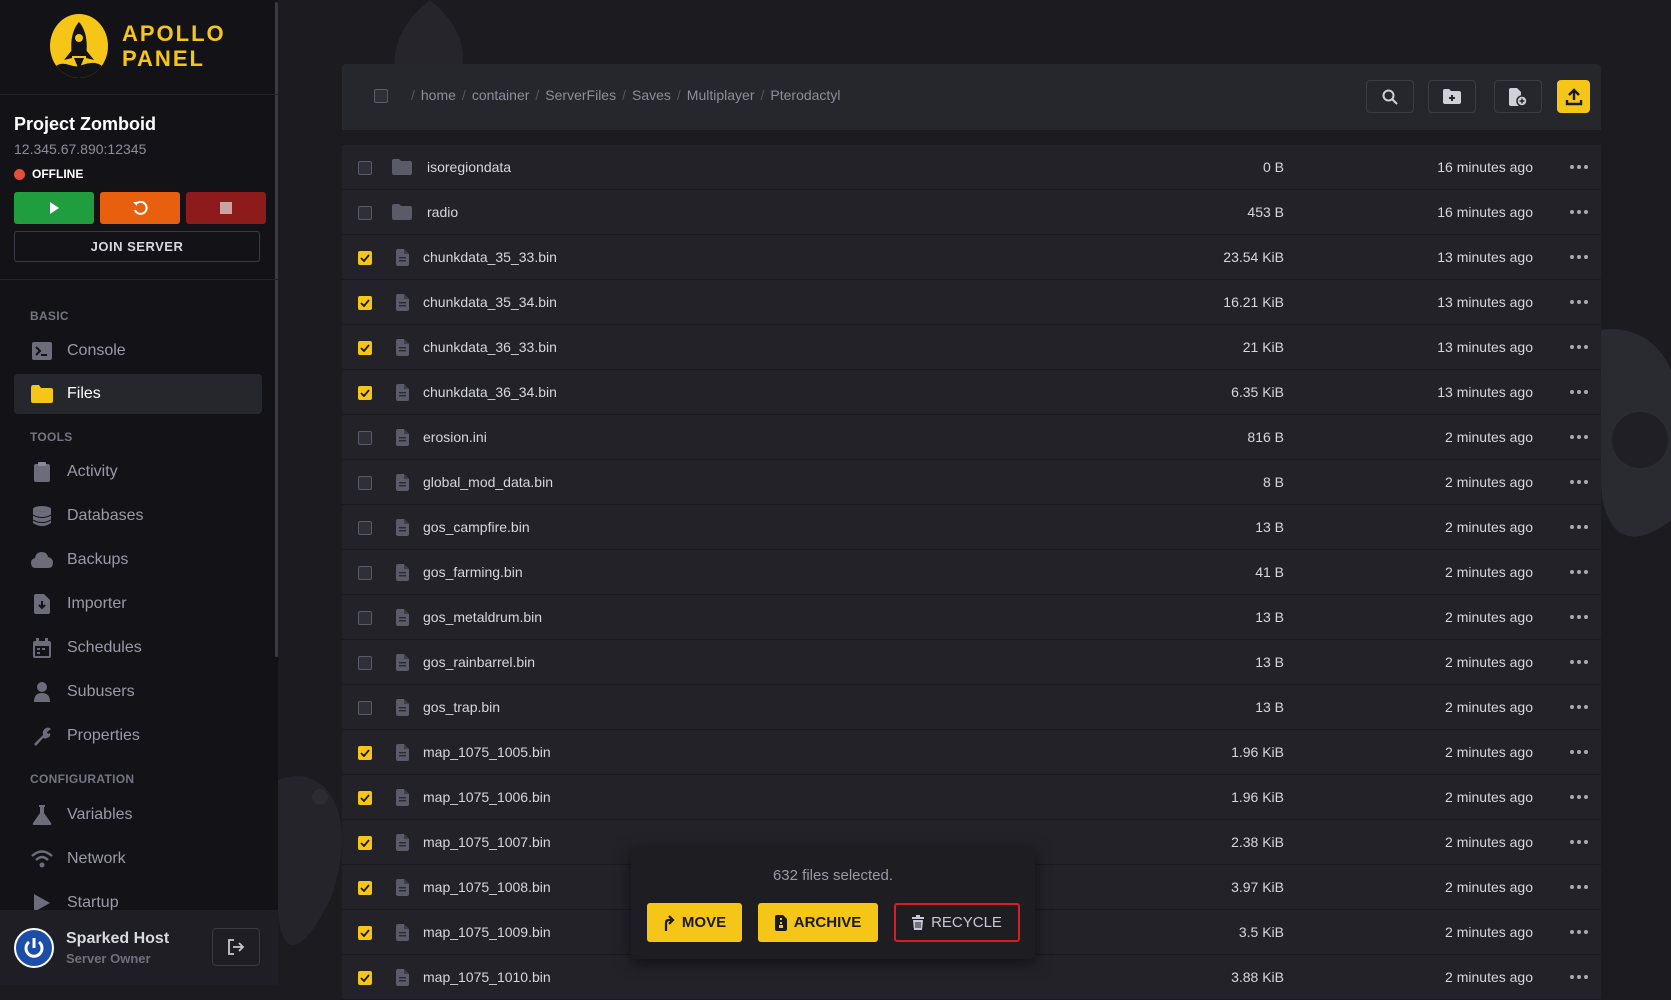  What do you see at coordinates (138, 736) in the screenshot?
I see `nav-properties: Properties` at bounding box center [138, 736].